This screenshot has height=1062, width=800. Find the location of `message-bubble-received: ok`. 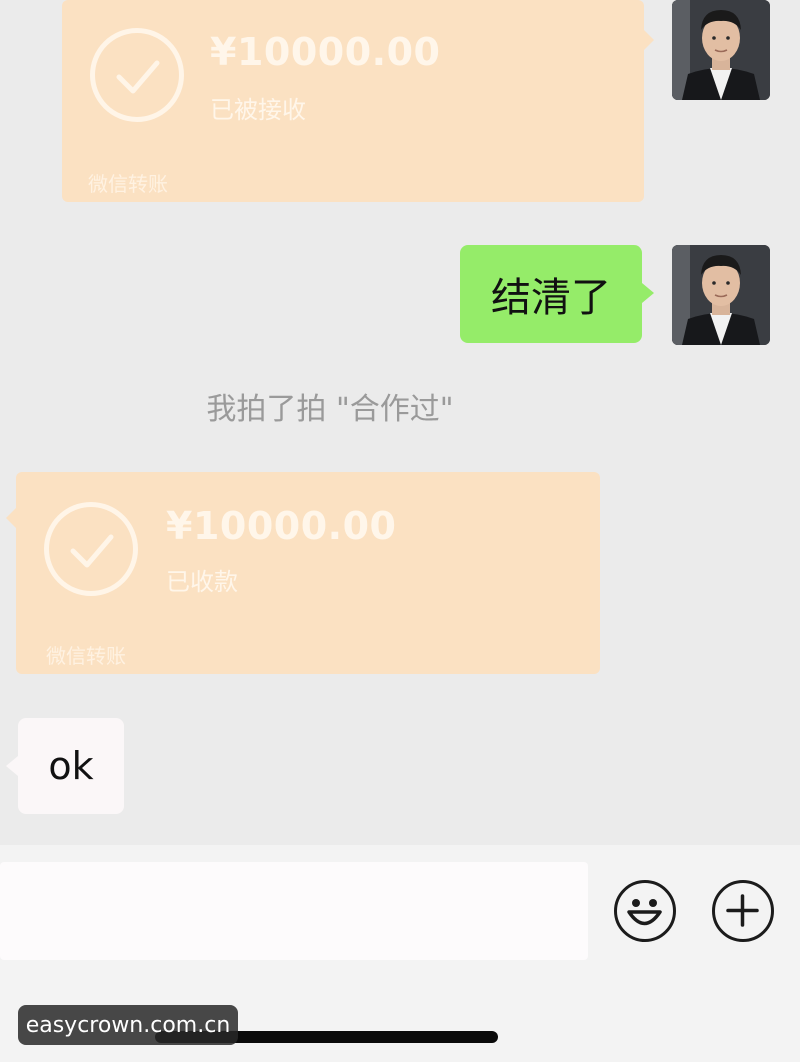

message-bubble-received: ok is located at coordinates (71, 766).